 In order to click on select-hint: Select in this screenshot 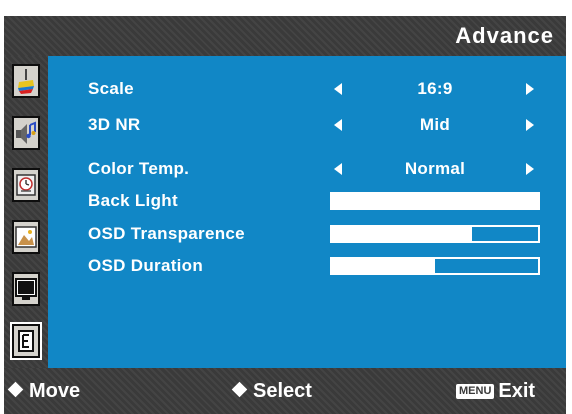, I will do `click(271, 391)`.